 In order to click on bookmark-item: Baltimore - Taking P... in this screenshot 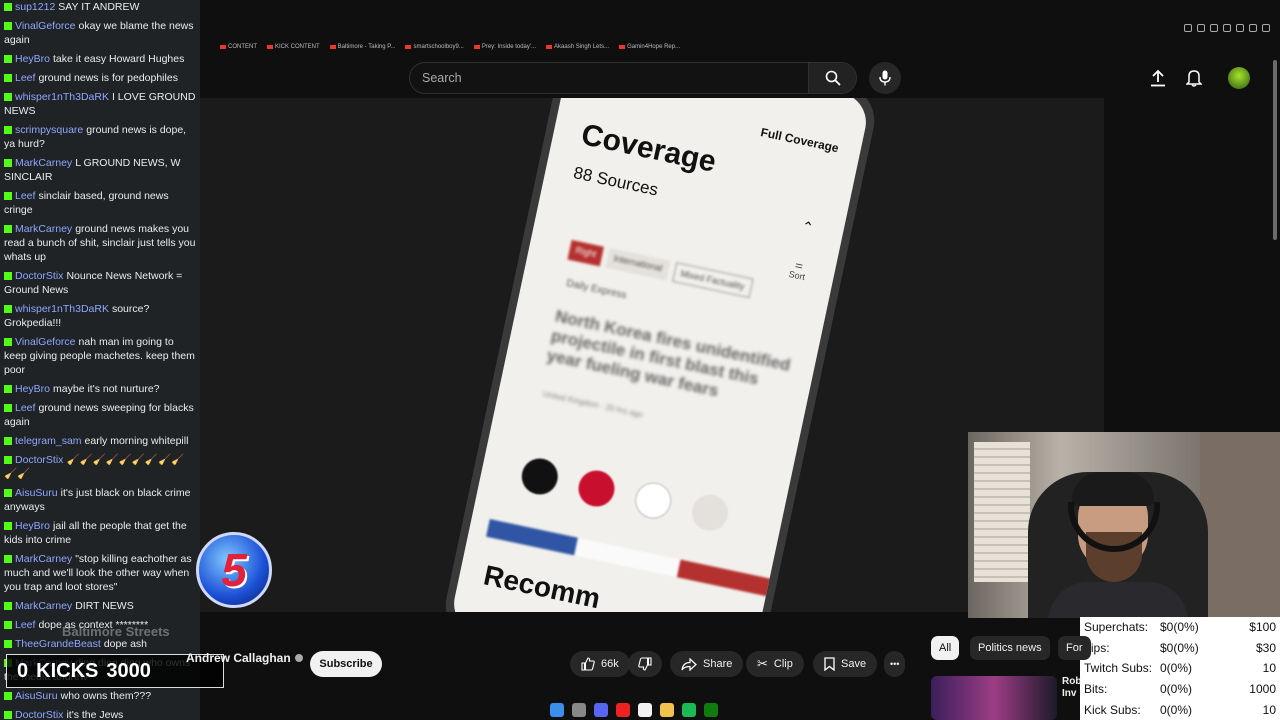, I will do `click(362, 47)`.